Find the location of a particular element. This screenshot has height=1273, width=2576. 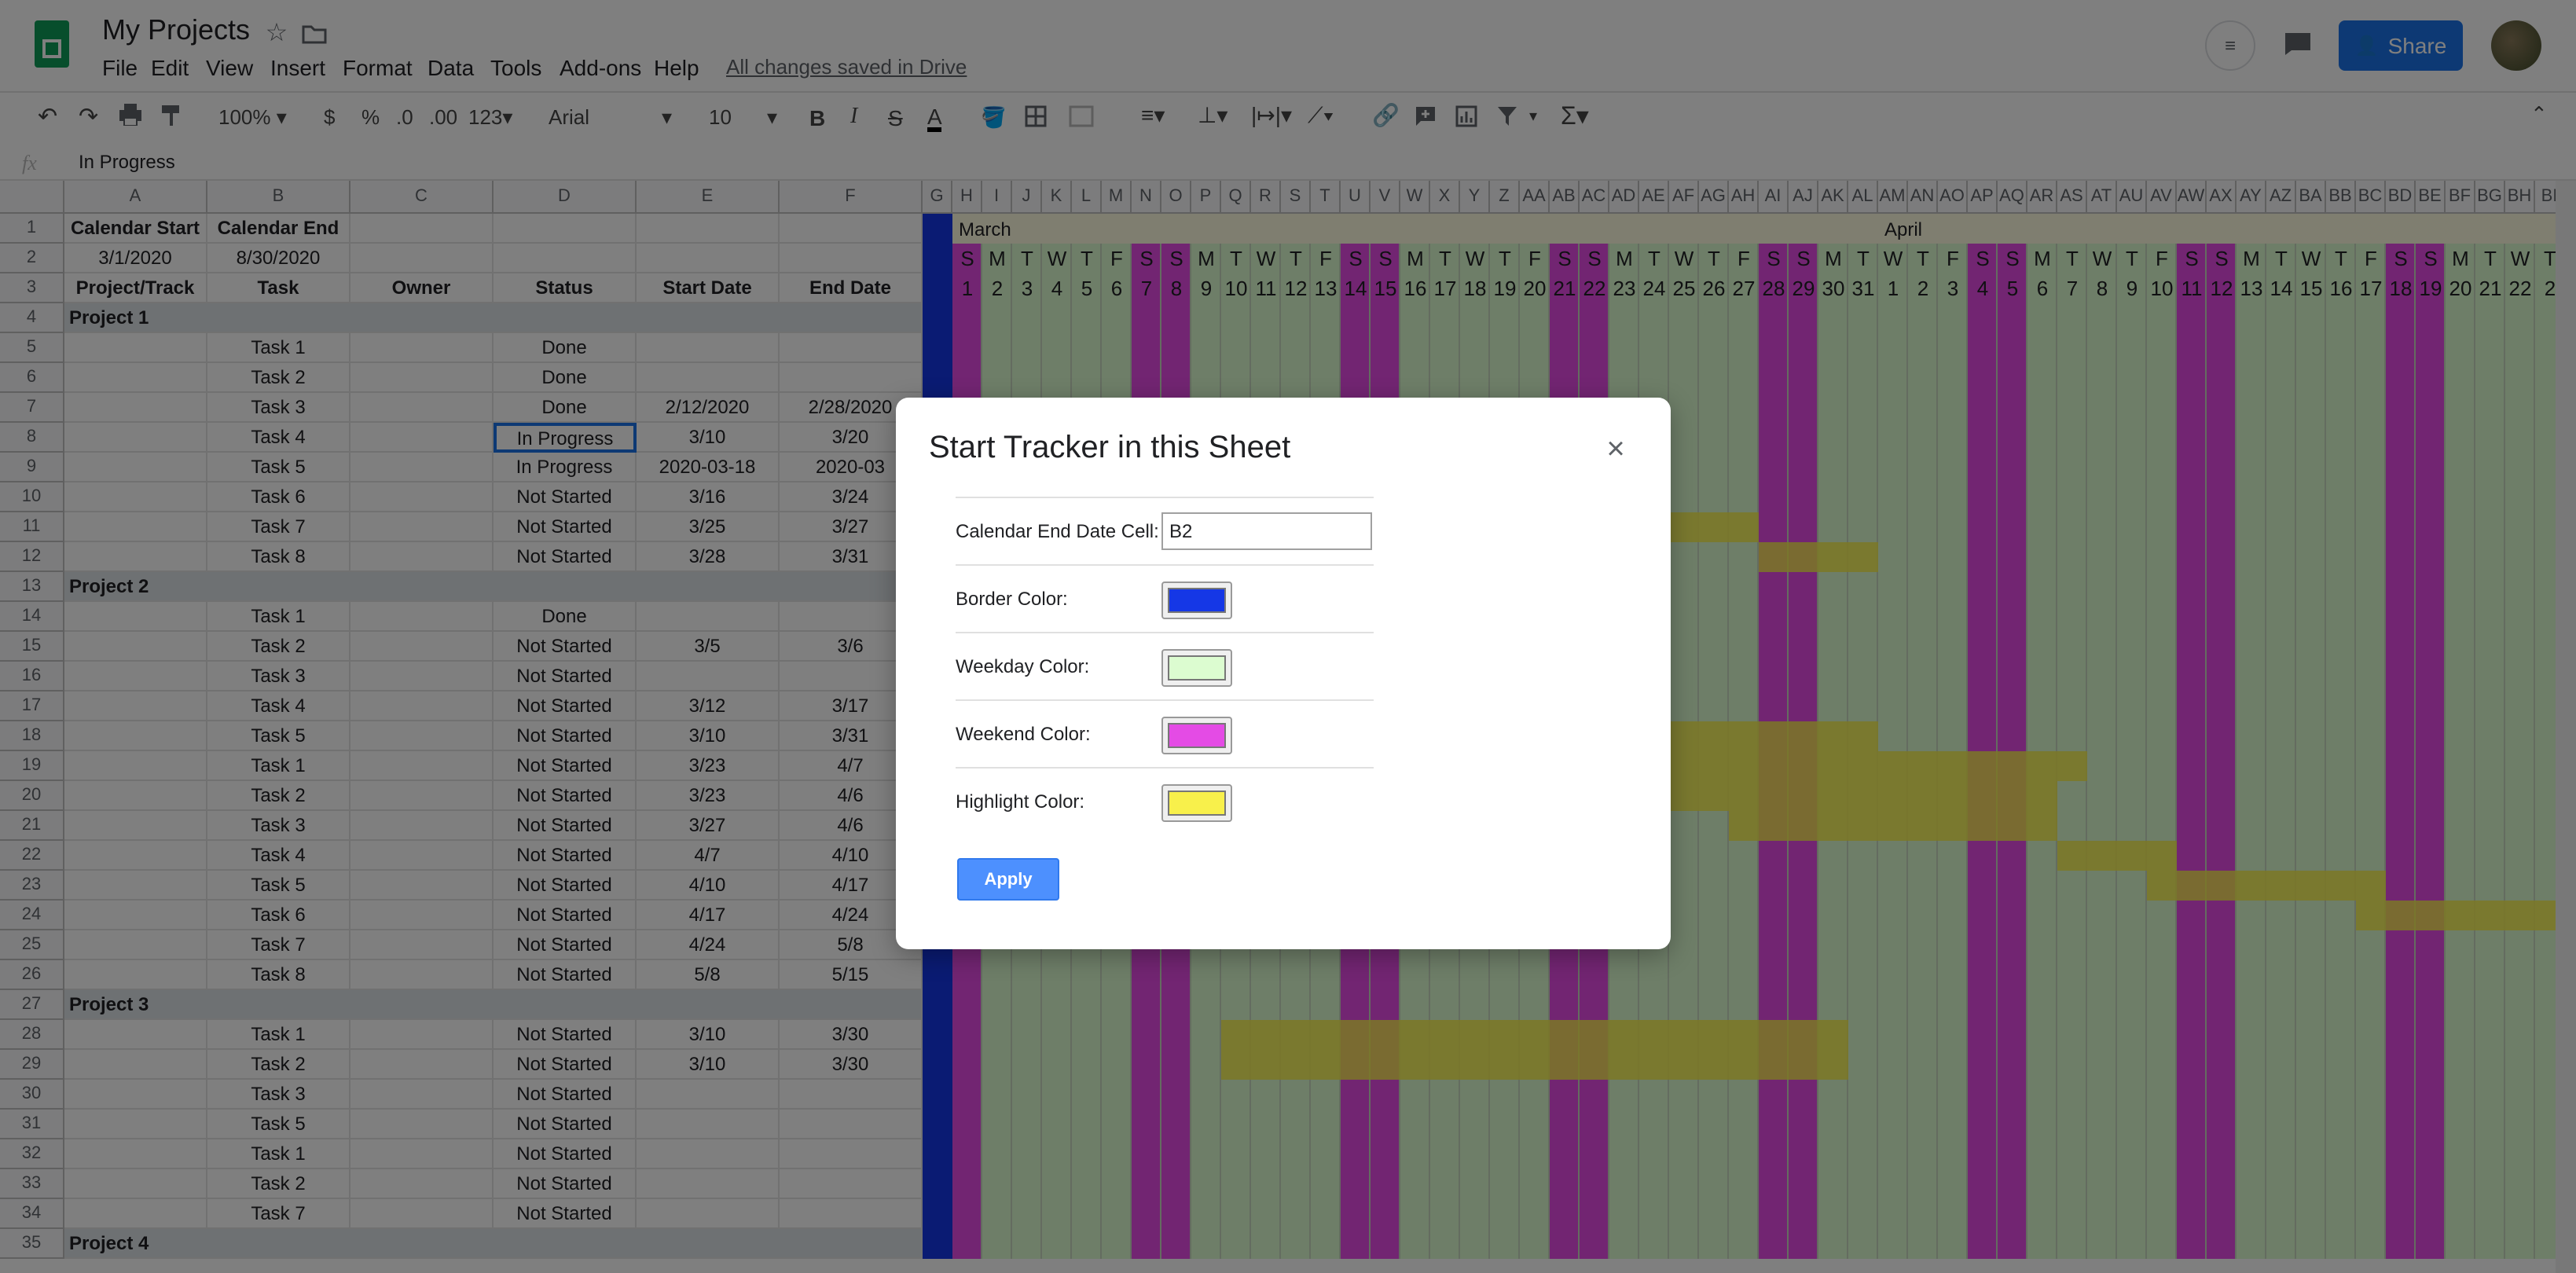

border-color-picker is located at coordinates (1196, 600).